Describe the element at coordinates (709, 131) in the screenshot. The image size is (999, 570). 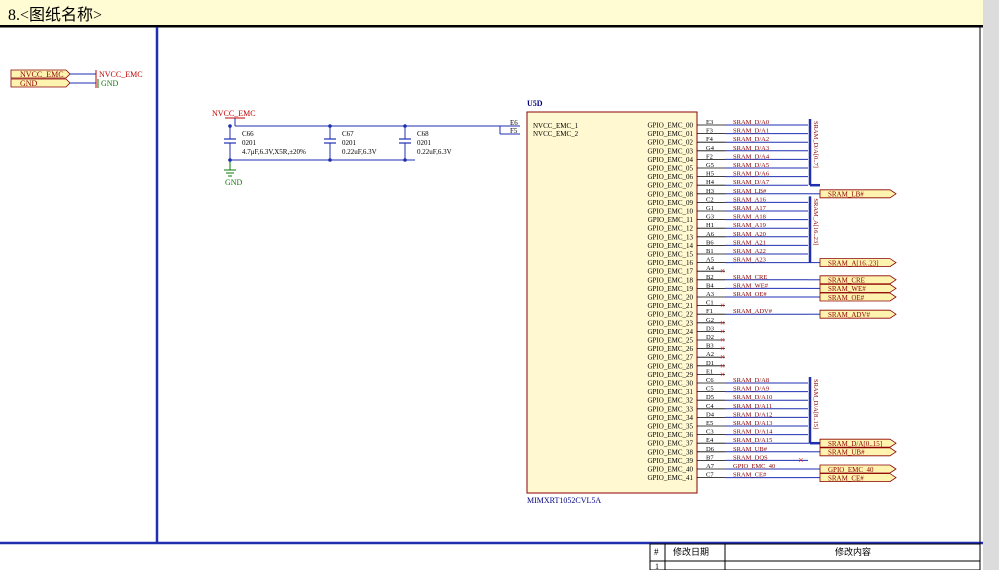
I see `pin-number: F3` at that location.